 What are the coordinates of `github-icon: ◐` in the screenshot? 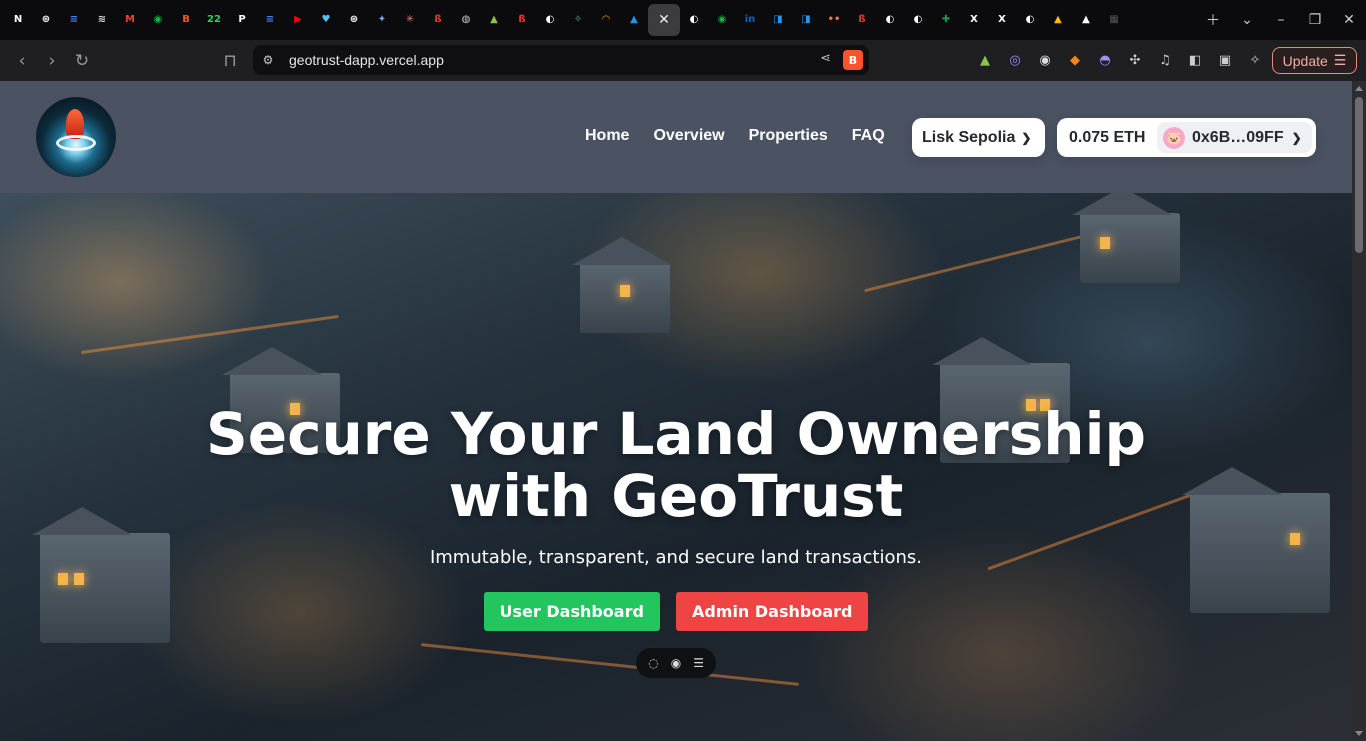 It's located at (550, 19).